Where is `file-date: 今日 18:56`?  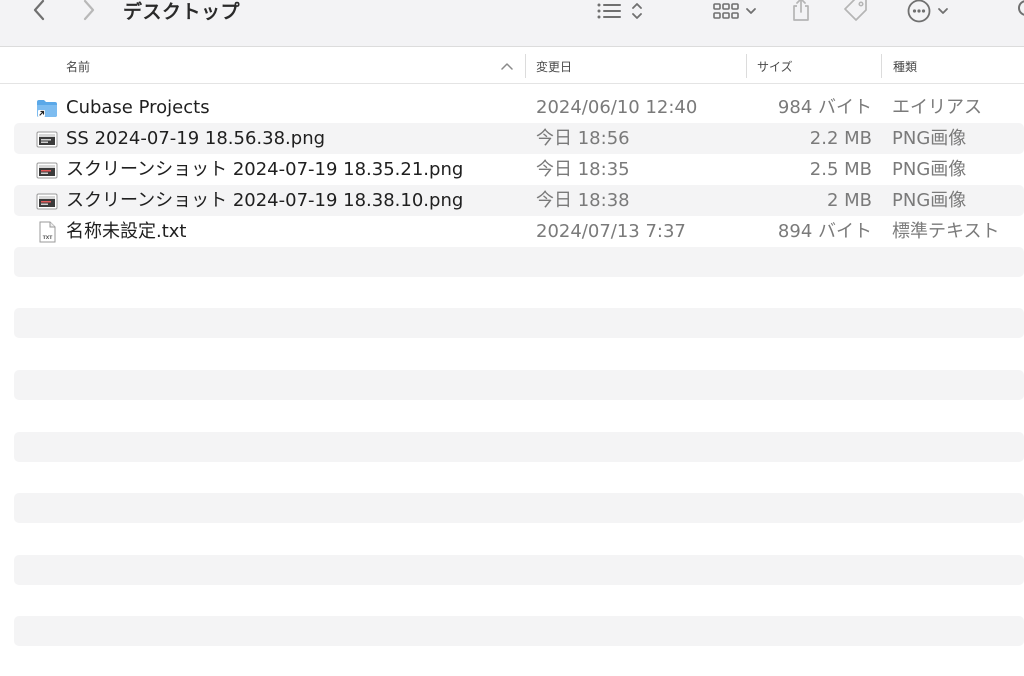 file-date: 今日 18:56 is located at coordinates (583, 138).